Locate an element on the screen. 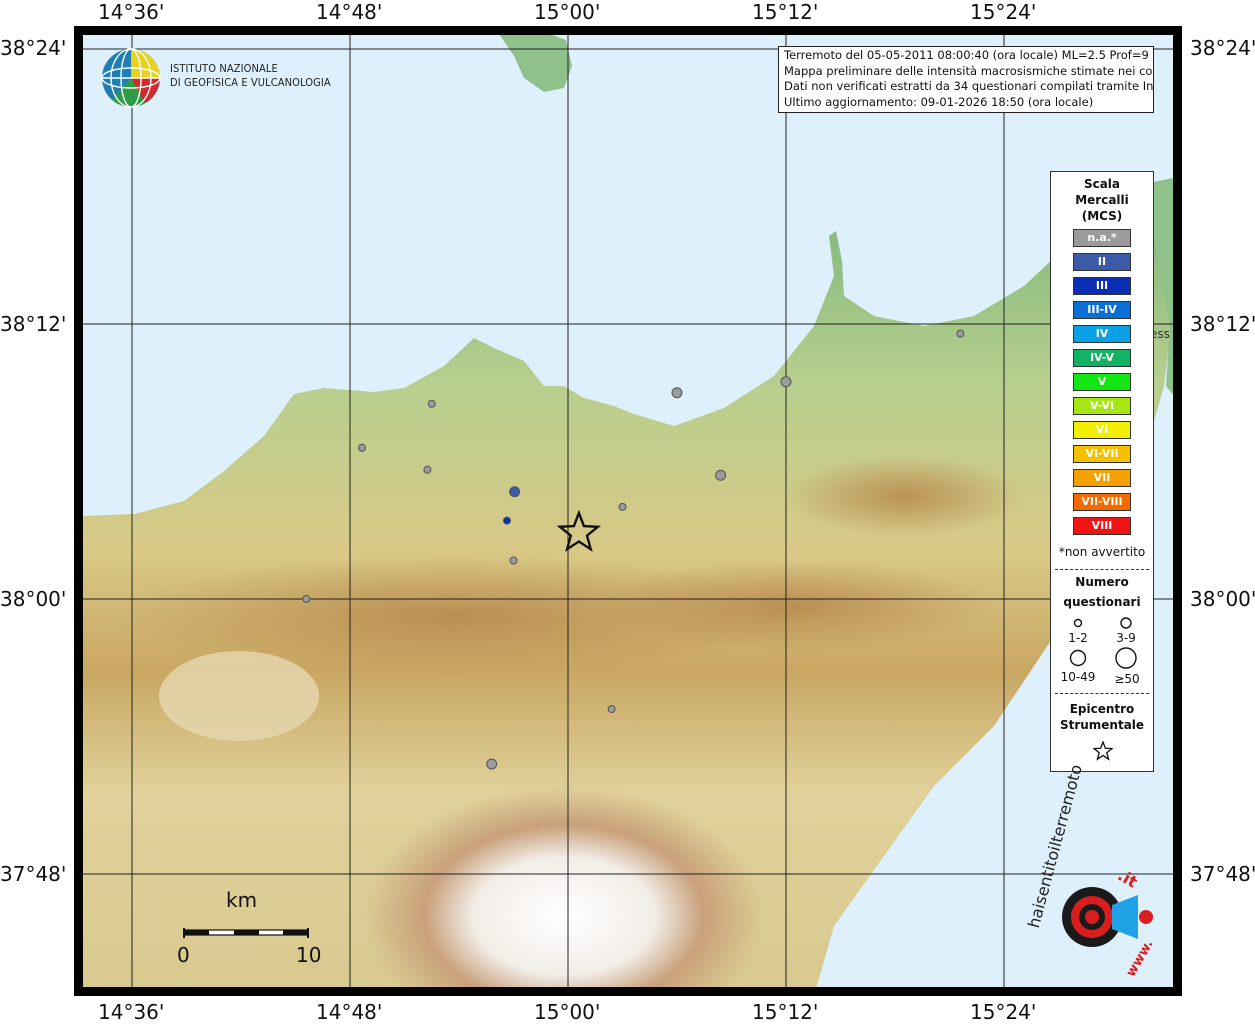  coord-top-2: 14°48' is located at coordinates (349, 12).